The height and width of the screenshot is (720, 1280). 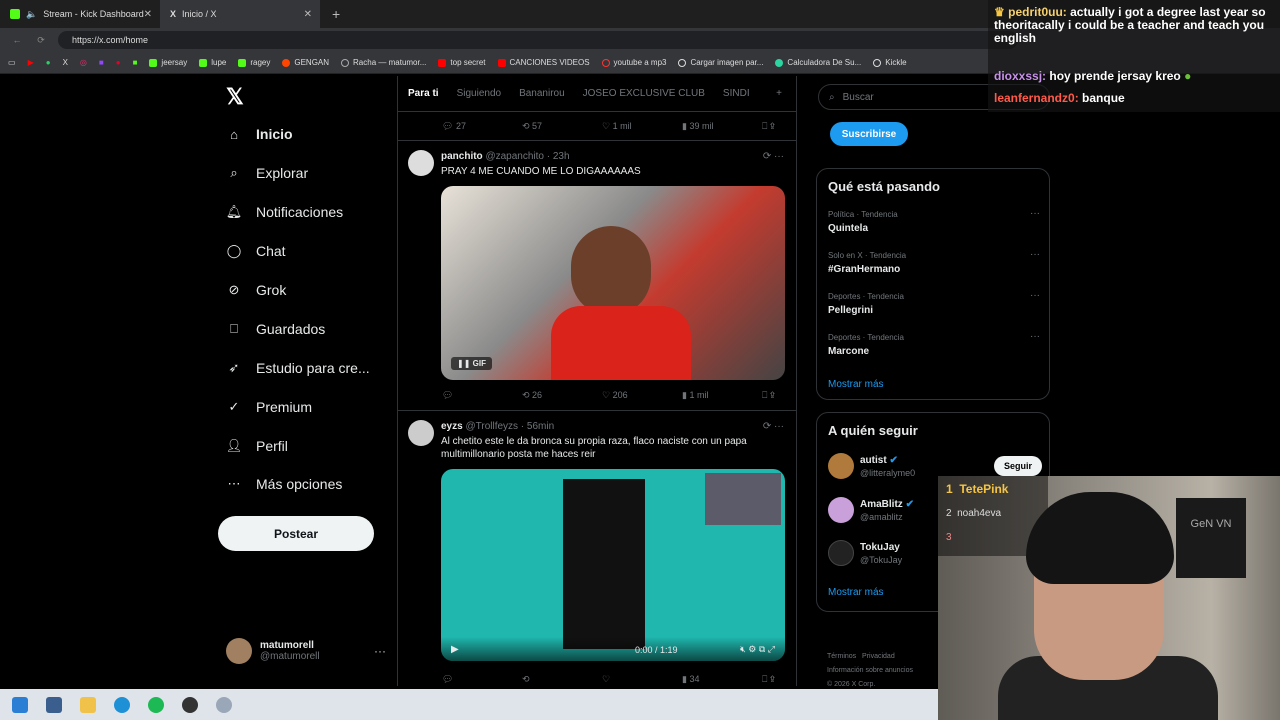 What do you see at coordinates (122, 704) in the screenshot?
I see `edge-icon` at bounding box center [122, 704].